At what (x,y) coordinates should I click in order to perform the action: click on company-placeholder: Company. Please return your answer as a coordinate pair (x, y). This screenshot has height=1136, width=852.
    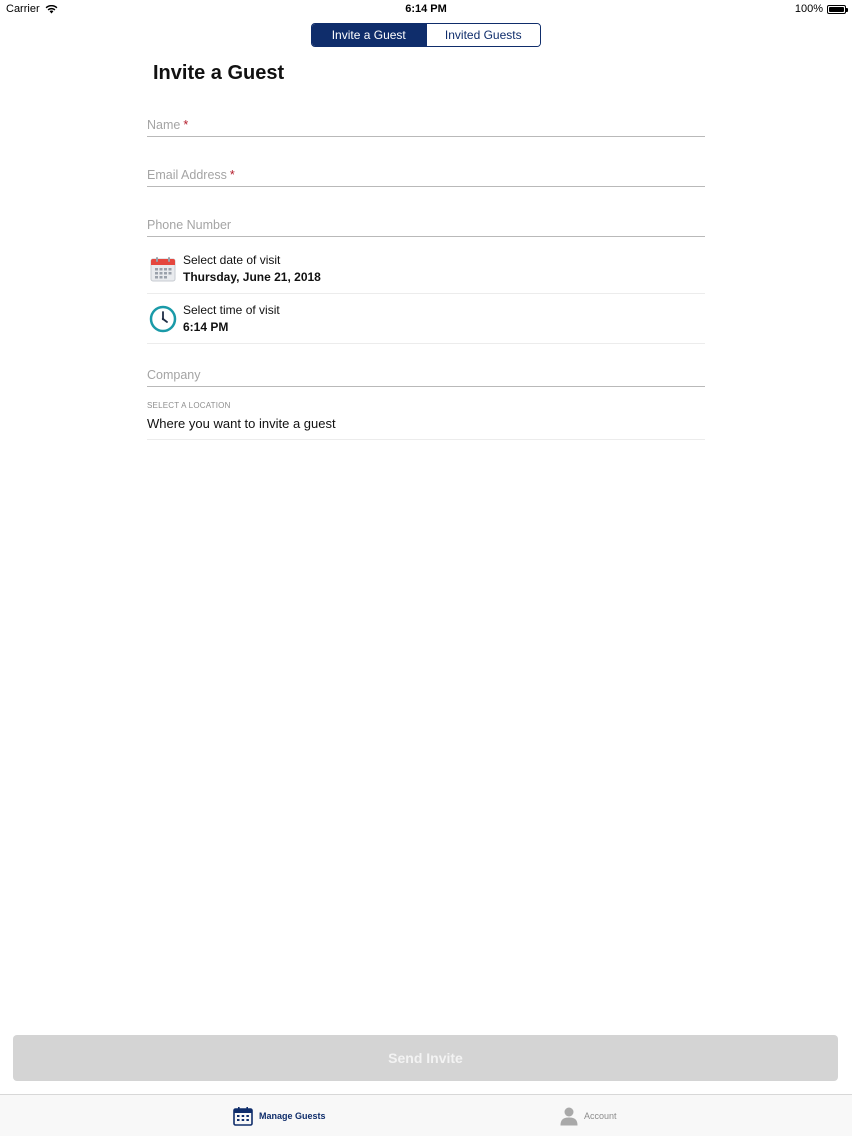
    Looking at the image, I should click on (174, 375).